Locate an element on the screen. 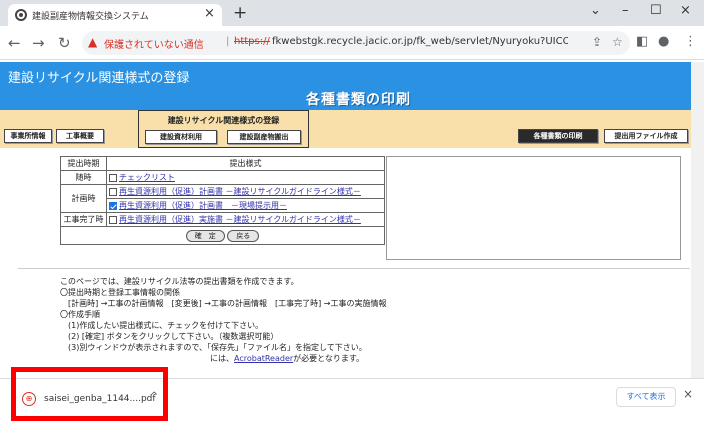 The image size is (704, 421). print-documents-button: 各種書類の印刷 is located at coordinates (558, 136).